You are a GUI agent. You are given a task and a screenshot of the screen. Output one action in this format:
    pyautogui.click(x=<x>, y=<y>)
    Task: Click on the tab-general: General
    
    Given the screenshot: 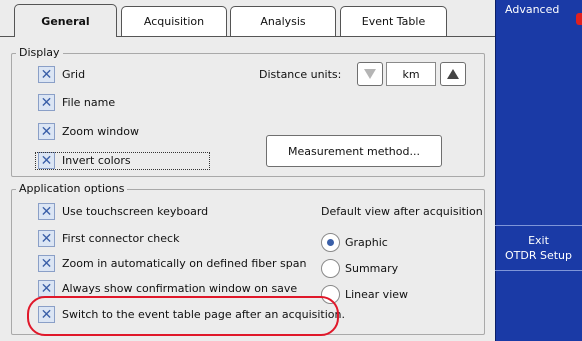 What is the action you would take?
    pyautogui.click(x=65, y=20)
    